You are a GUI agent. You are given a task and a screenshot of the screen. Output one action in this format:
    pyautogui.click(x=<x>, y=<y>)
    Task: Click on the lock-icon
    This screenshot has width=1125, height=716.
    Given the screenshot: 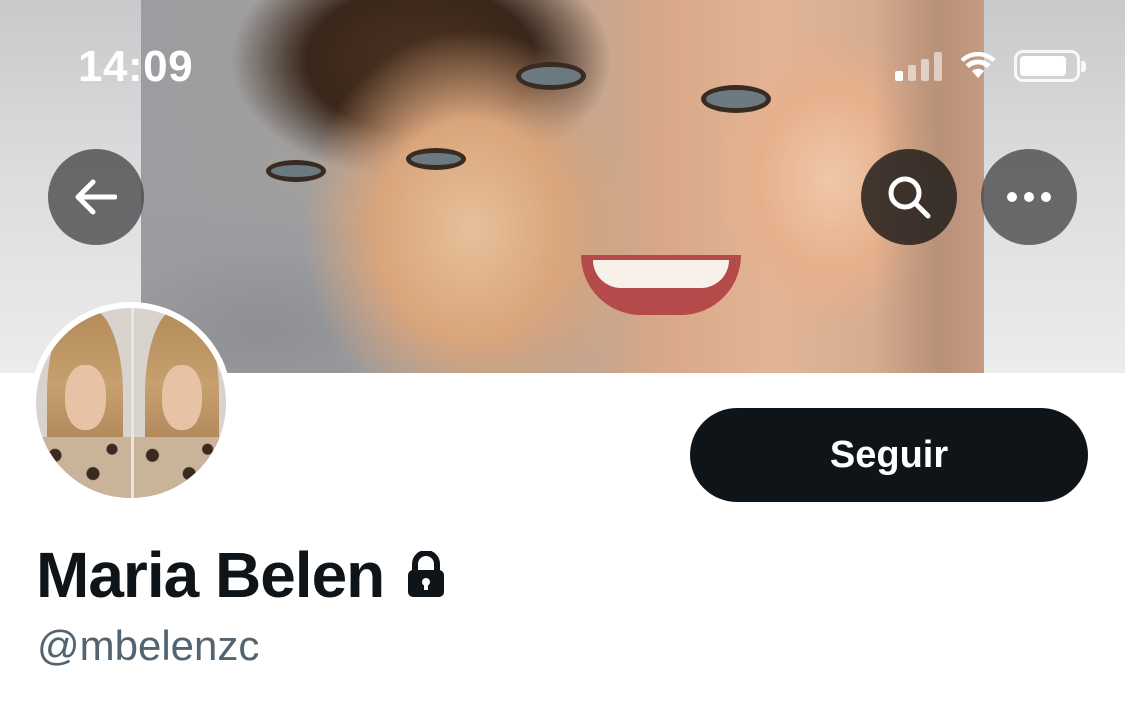 What is the action you would take?
    pyautogui.click(x=426, y=574)
    